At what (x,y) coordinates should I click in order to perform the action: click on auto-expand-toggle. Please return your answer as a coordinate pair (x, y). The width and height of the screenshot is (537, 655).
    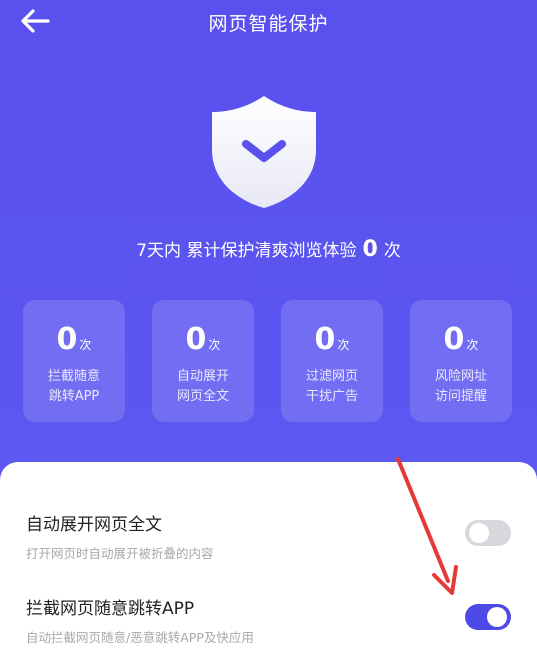
    Looking at the image, I should click on (488, 533).